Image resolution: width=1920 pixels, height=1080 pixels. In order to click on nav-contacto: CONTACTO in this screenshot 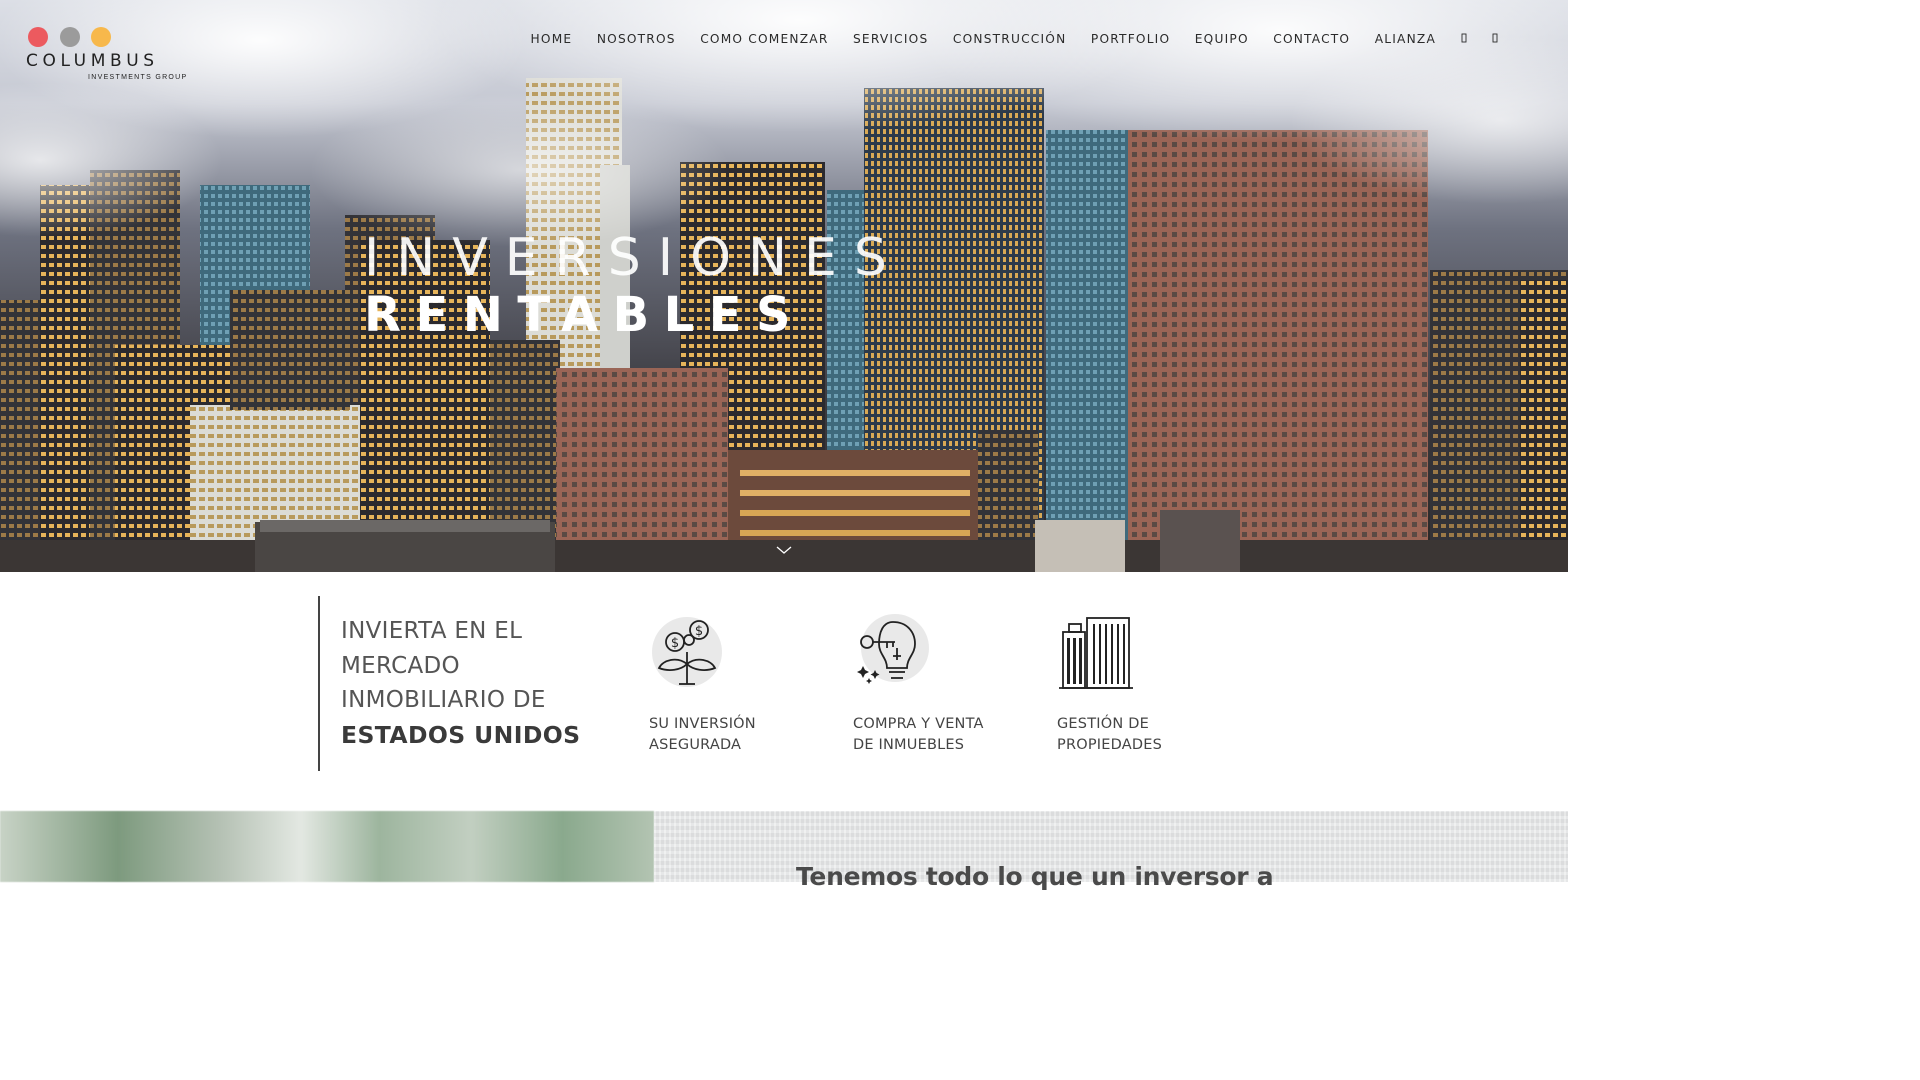, I will do `click(1311, 39)`.